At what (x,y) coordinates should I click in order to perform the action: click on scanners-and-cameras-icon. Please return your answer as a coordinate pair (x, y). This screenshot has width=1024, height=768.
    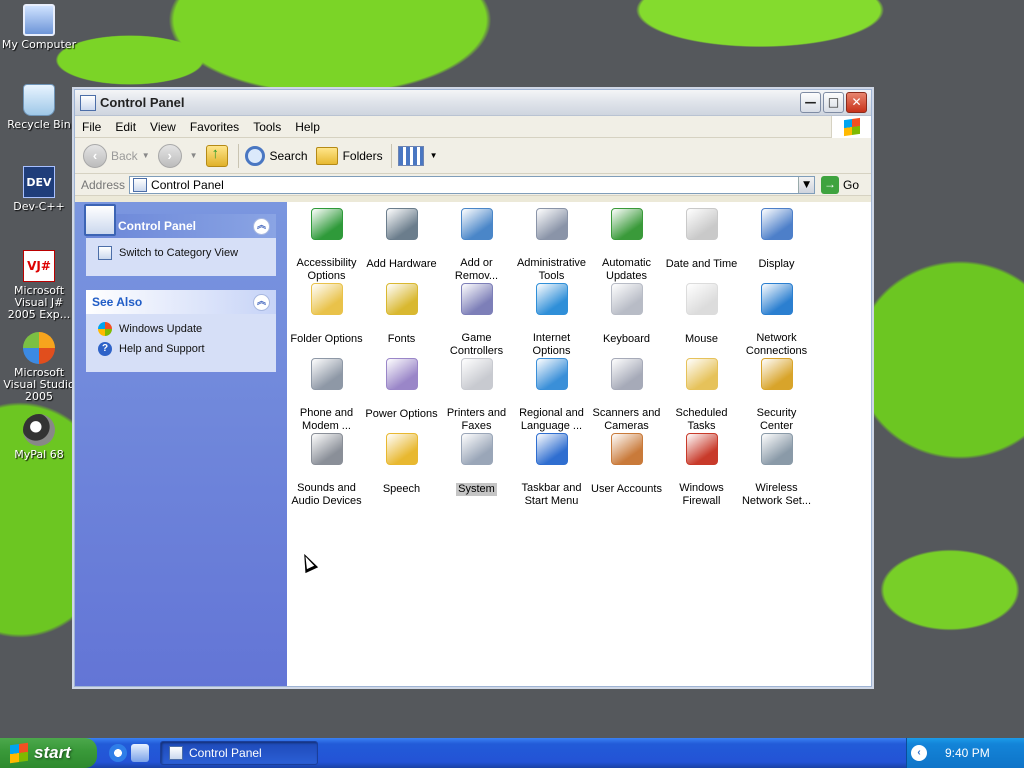
    Looking at the image, I should click on (626, 374).